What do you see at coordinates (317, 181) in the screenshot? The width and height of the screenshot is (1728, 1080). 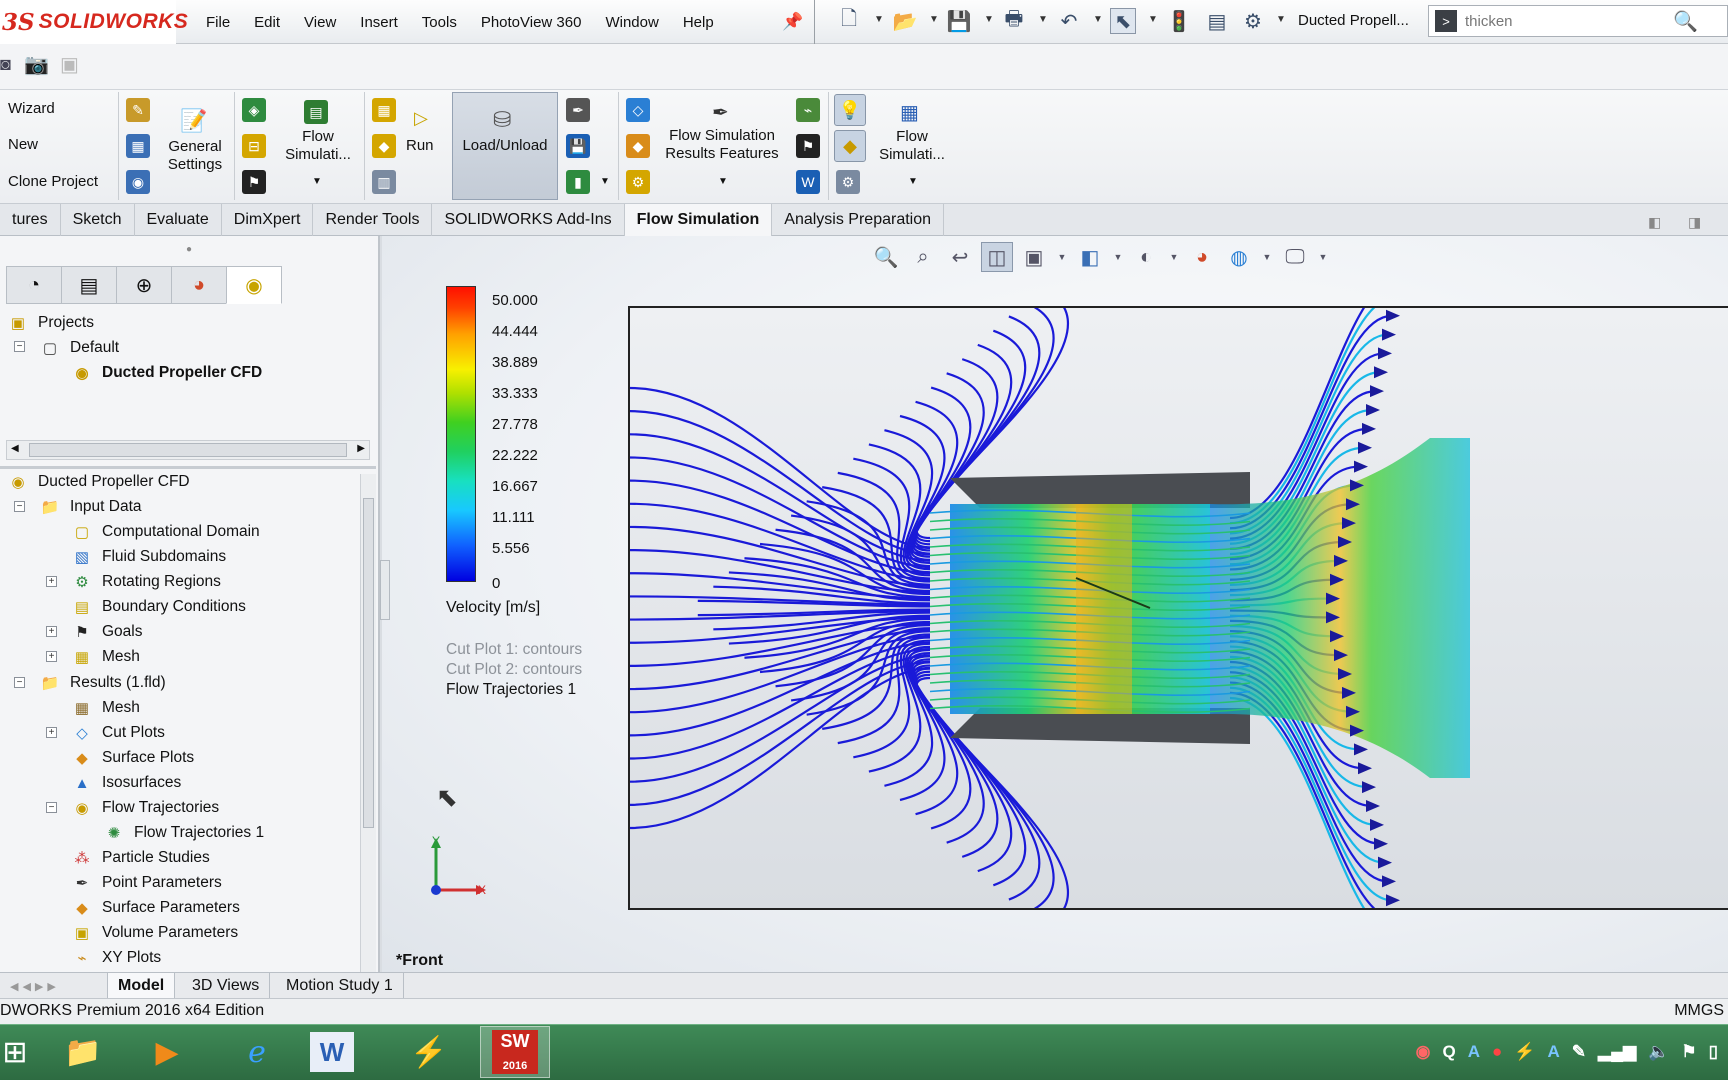 I see `flow-sim-caret-icon: ▼` at bounding box center [317, 181].